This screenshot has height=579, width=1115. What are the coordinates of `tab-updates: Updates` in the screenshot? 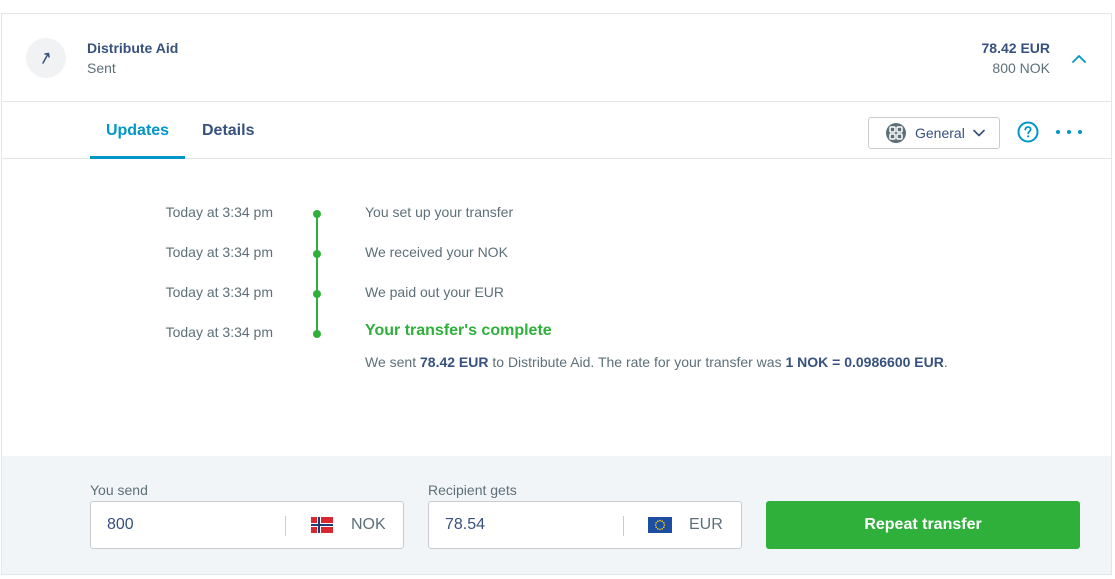 It's located at (137, 130).